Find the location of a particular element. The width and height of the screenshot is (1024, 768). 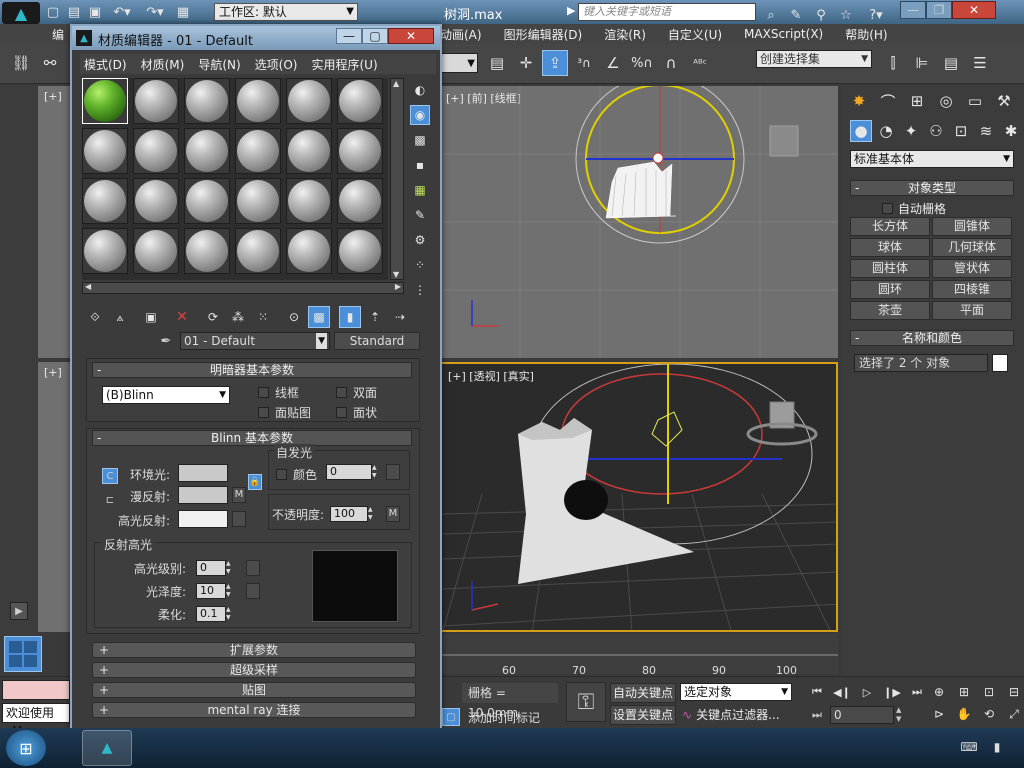

me-minimize-icon: — is located at coordinates (349, 36).